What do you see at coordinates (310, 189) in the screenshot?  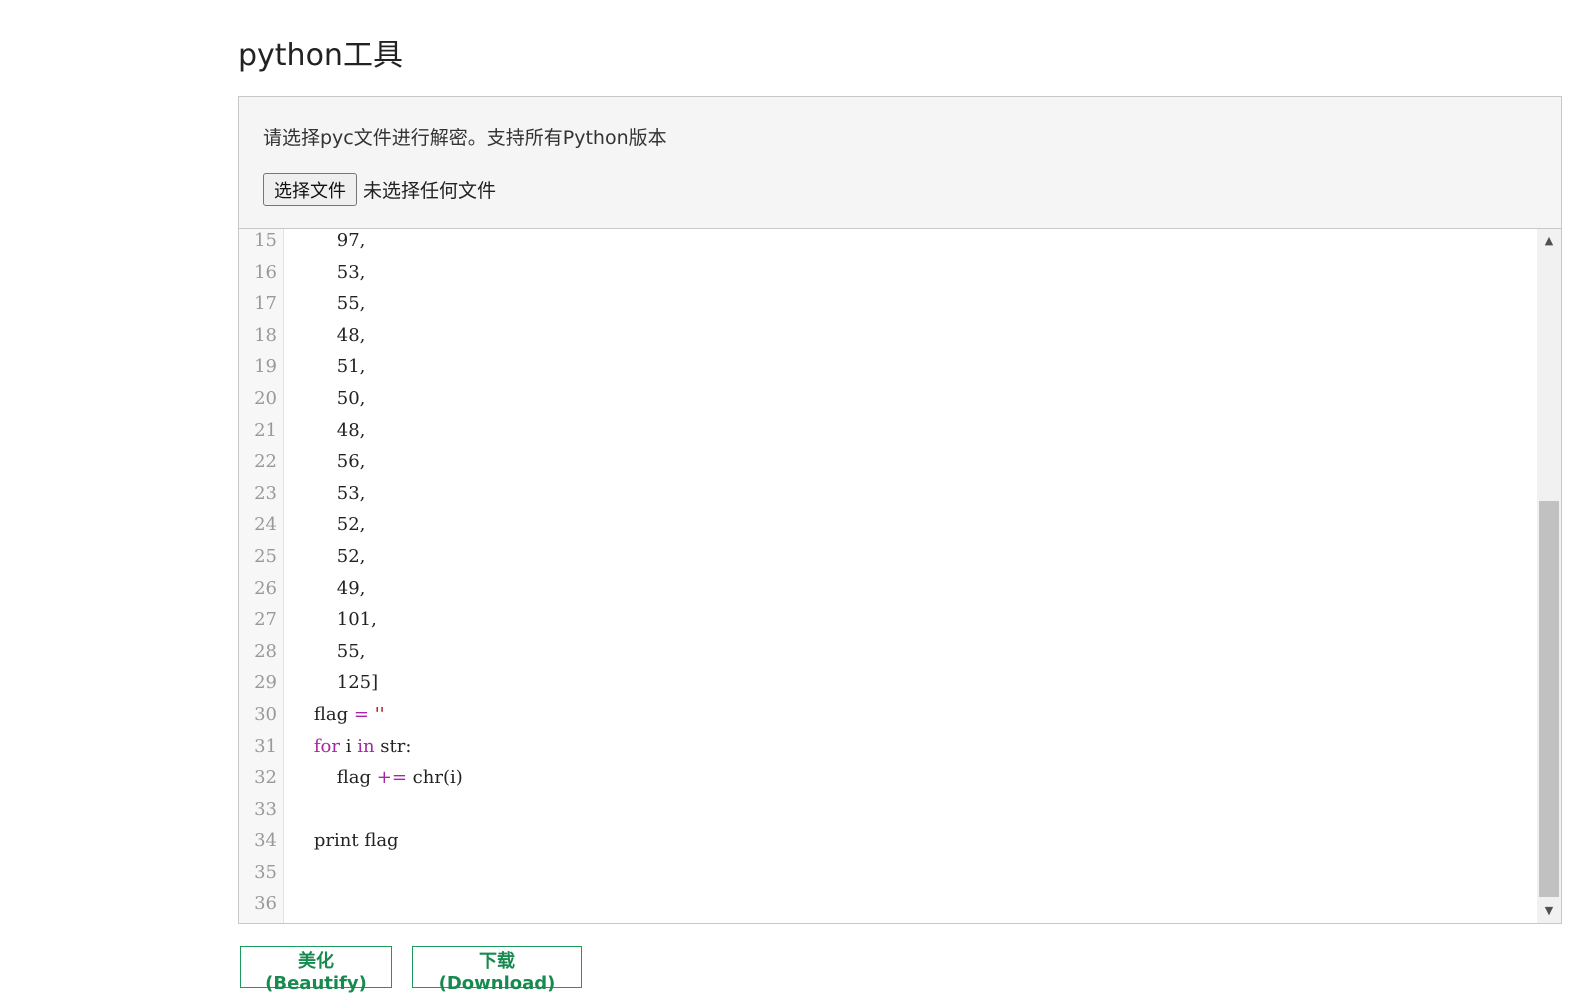 I see `choose-file-button: 选择文件` at bounding box center [310, 189].